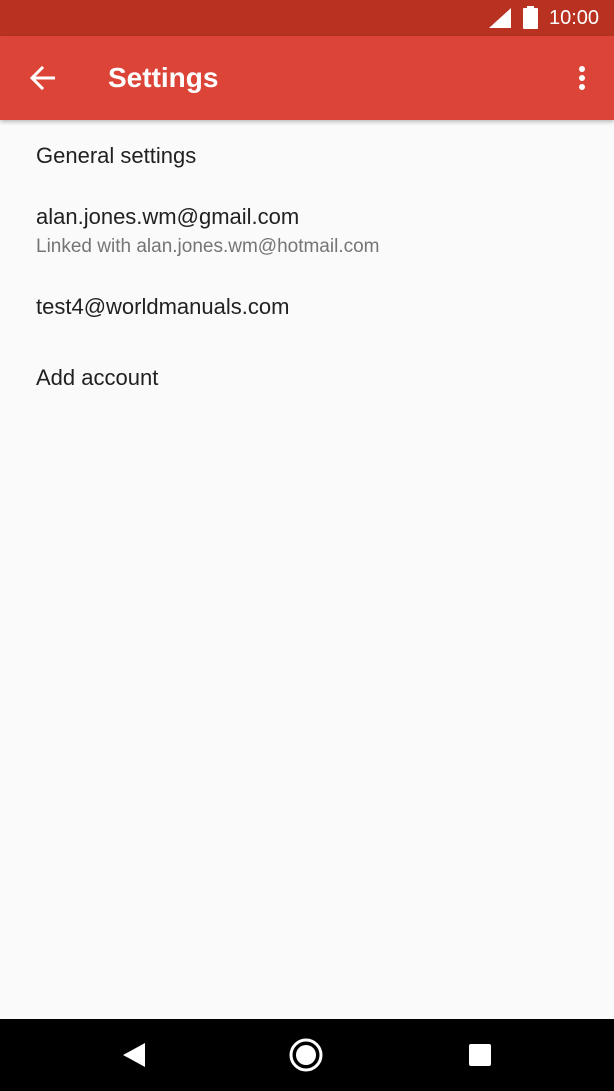 The height and width of the screenshot is (1091, 614). I want to click on back-button, so click(42, 78).